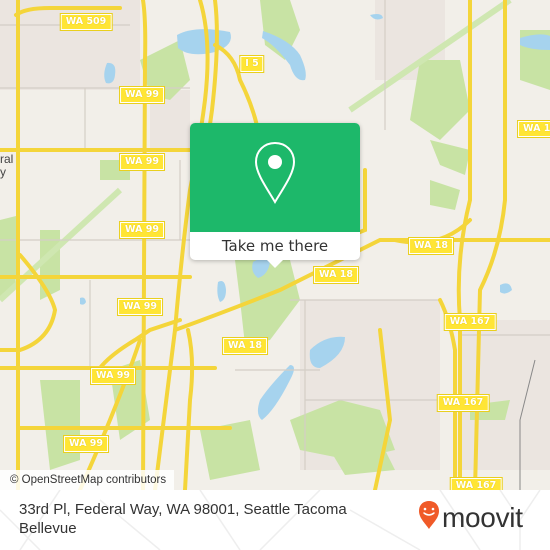 The height and width of the screenshot is (550, 550). Describe the element at coordinates (275, 263) in the screenshot. I see `popup-pointer` at that location.